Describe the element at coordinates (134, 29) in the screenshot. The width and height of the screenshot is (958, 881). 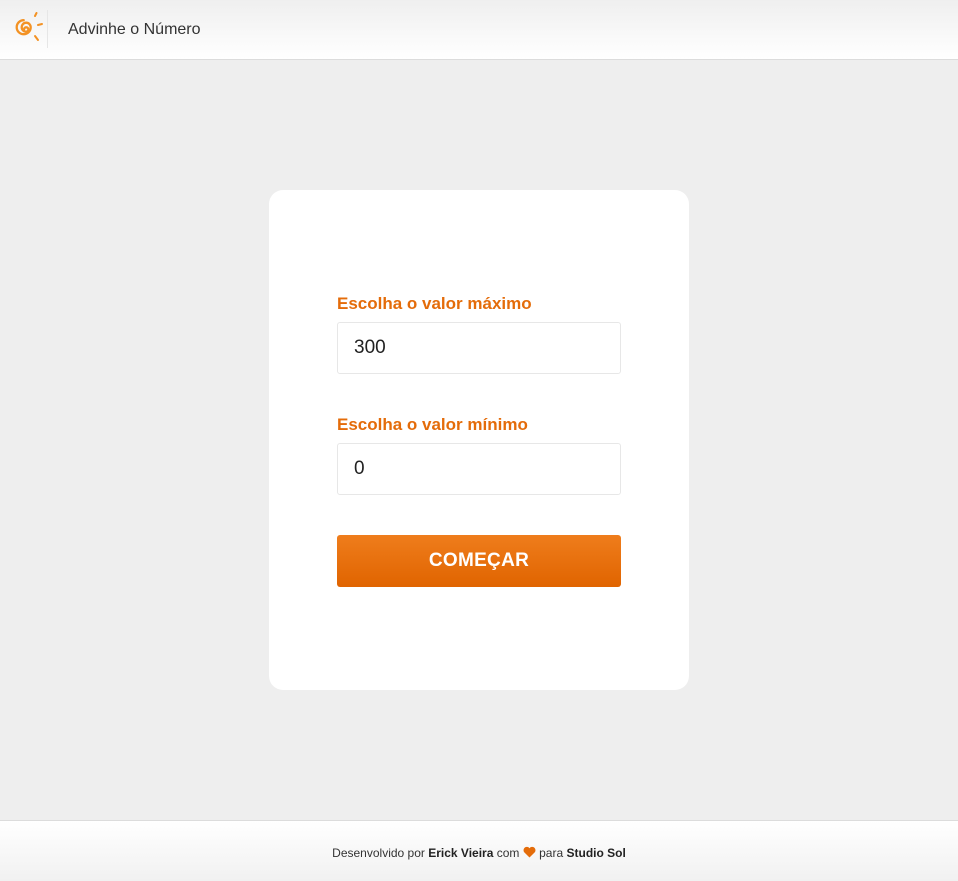
I see `app-title: Advinhe o Número` at that location.